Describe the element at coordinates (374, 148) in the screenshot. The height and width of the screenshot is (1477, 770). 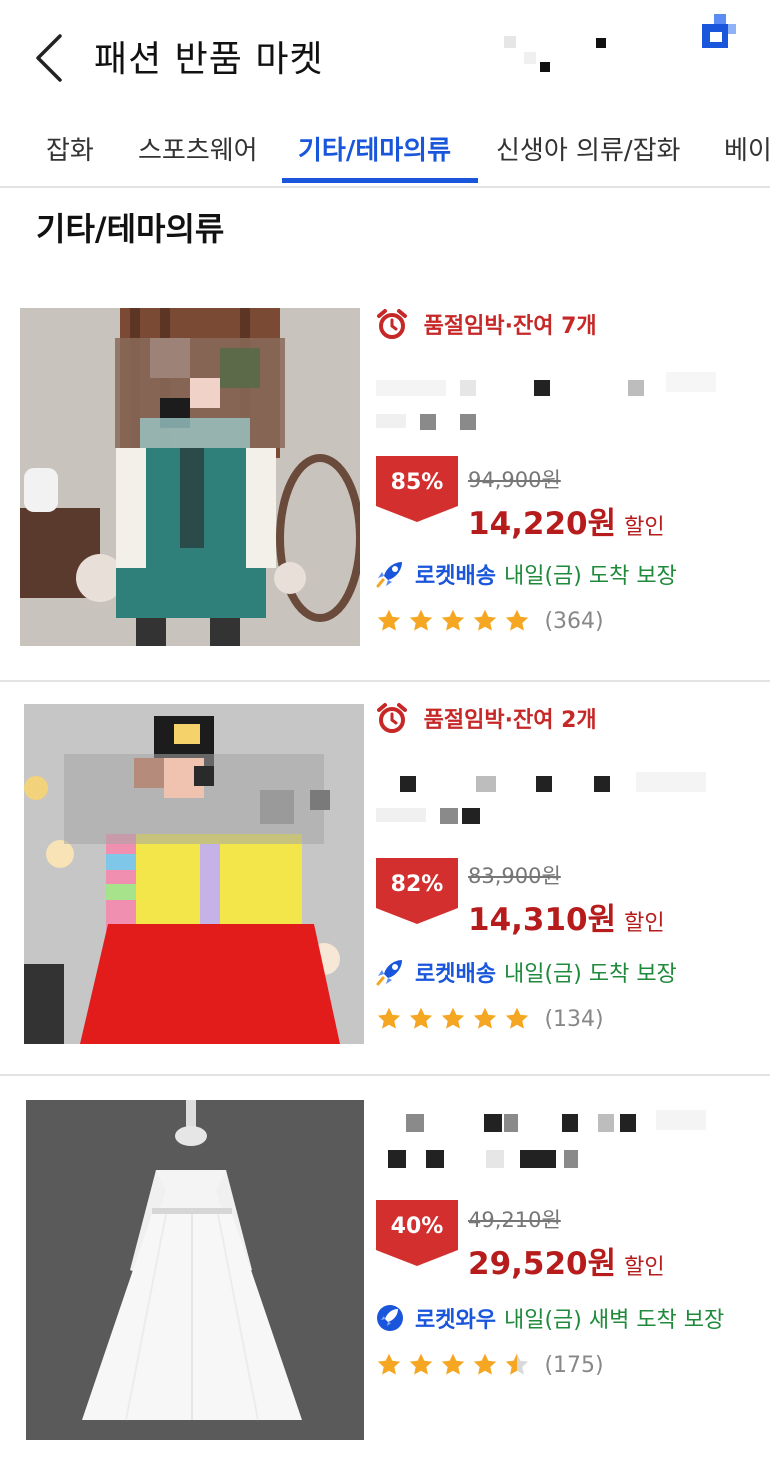
I see `tab-theme-clothing: 기타/테마의류` at that location.